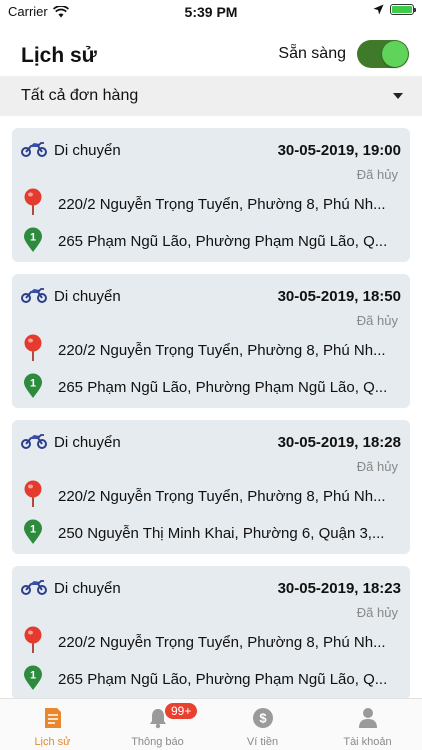 The image size is (422, 750). Describe the element at coordinates (339, 150) in the screenshot. I see `order-datetime: 30-05-2019, 19:00` at that location.